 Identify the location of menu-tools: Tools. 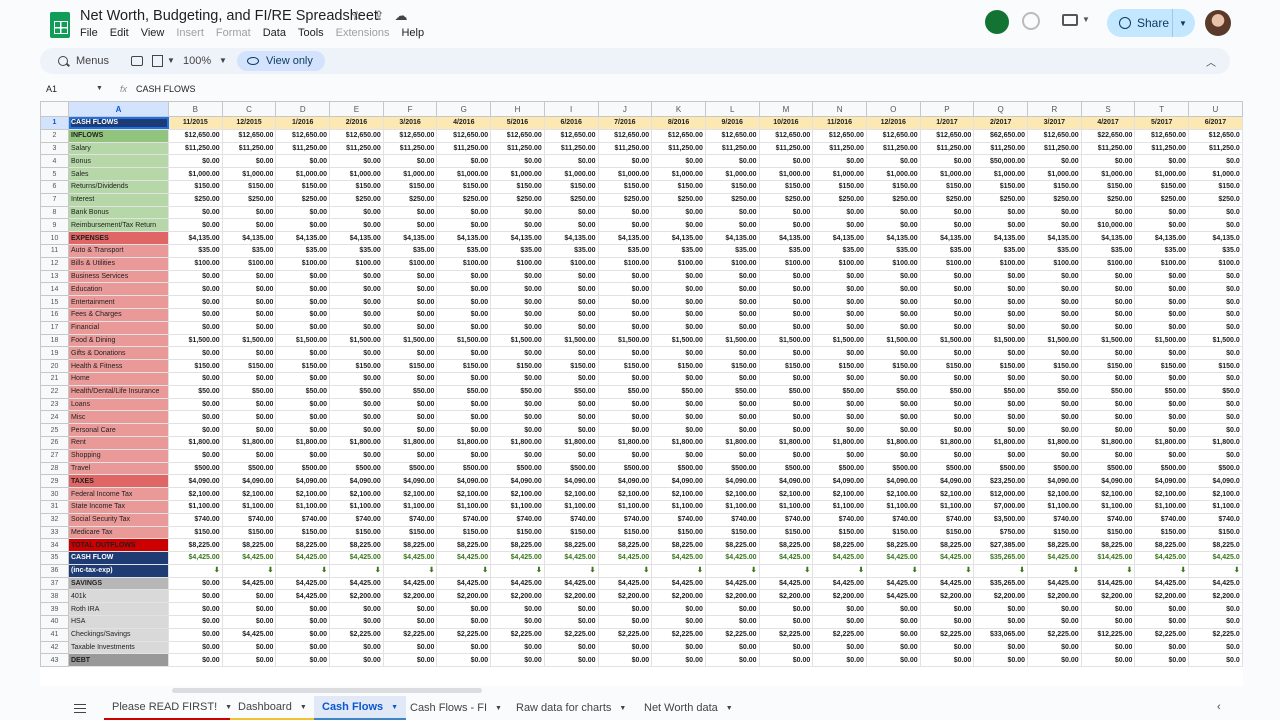
(311, 34).